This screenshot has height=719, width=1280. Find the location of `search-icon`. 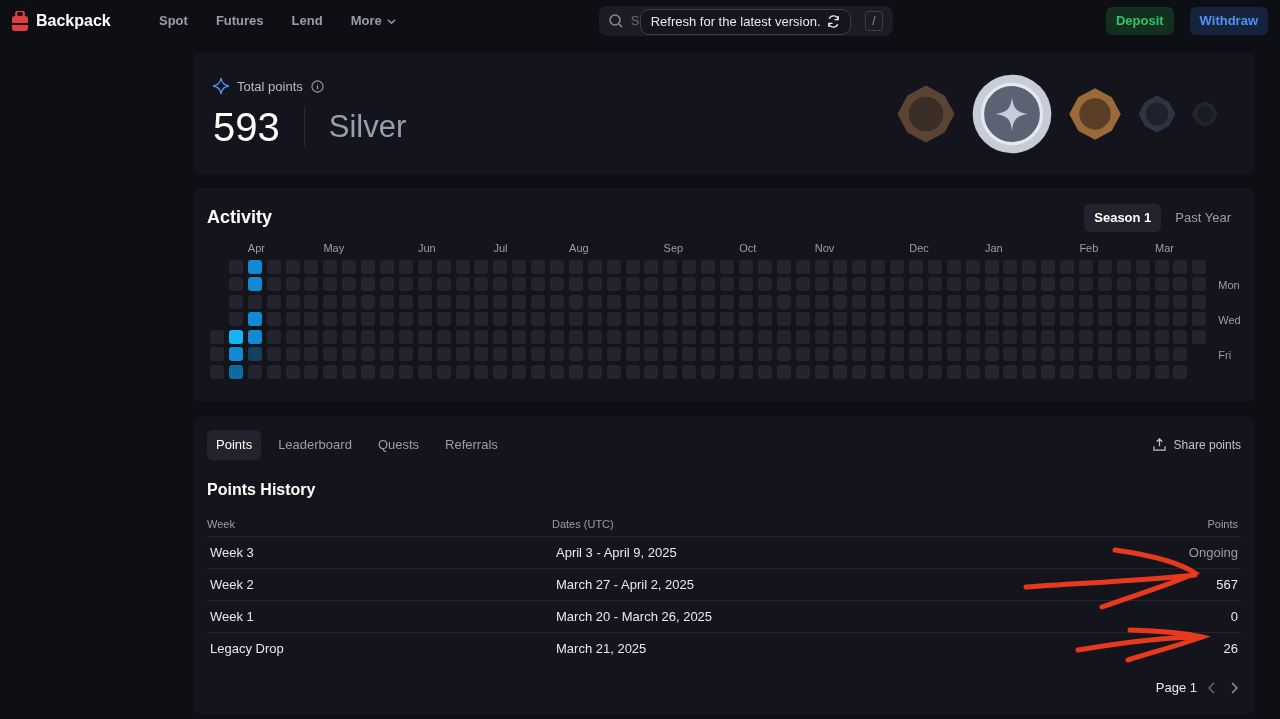

search-icon is located at coordinates (615, 21).